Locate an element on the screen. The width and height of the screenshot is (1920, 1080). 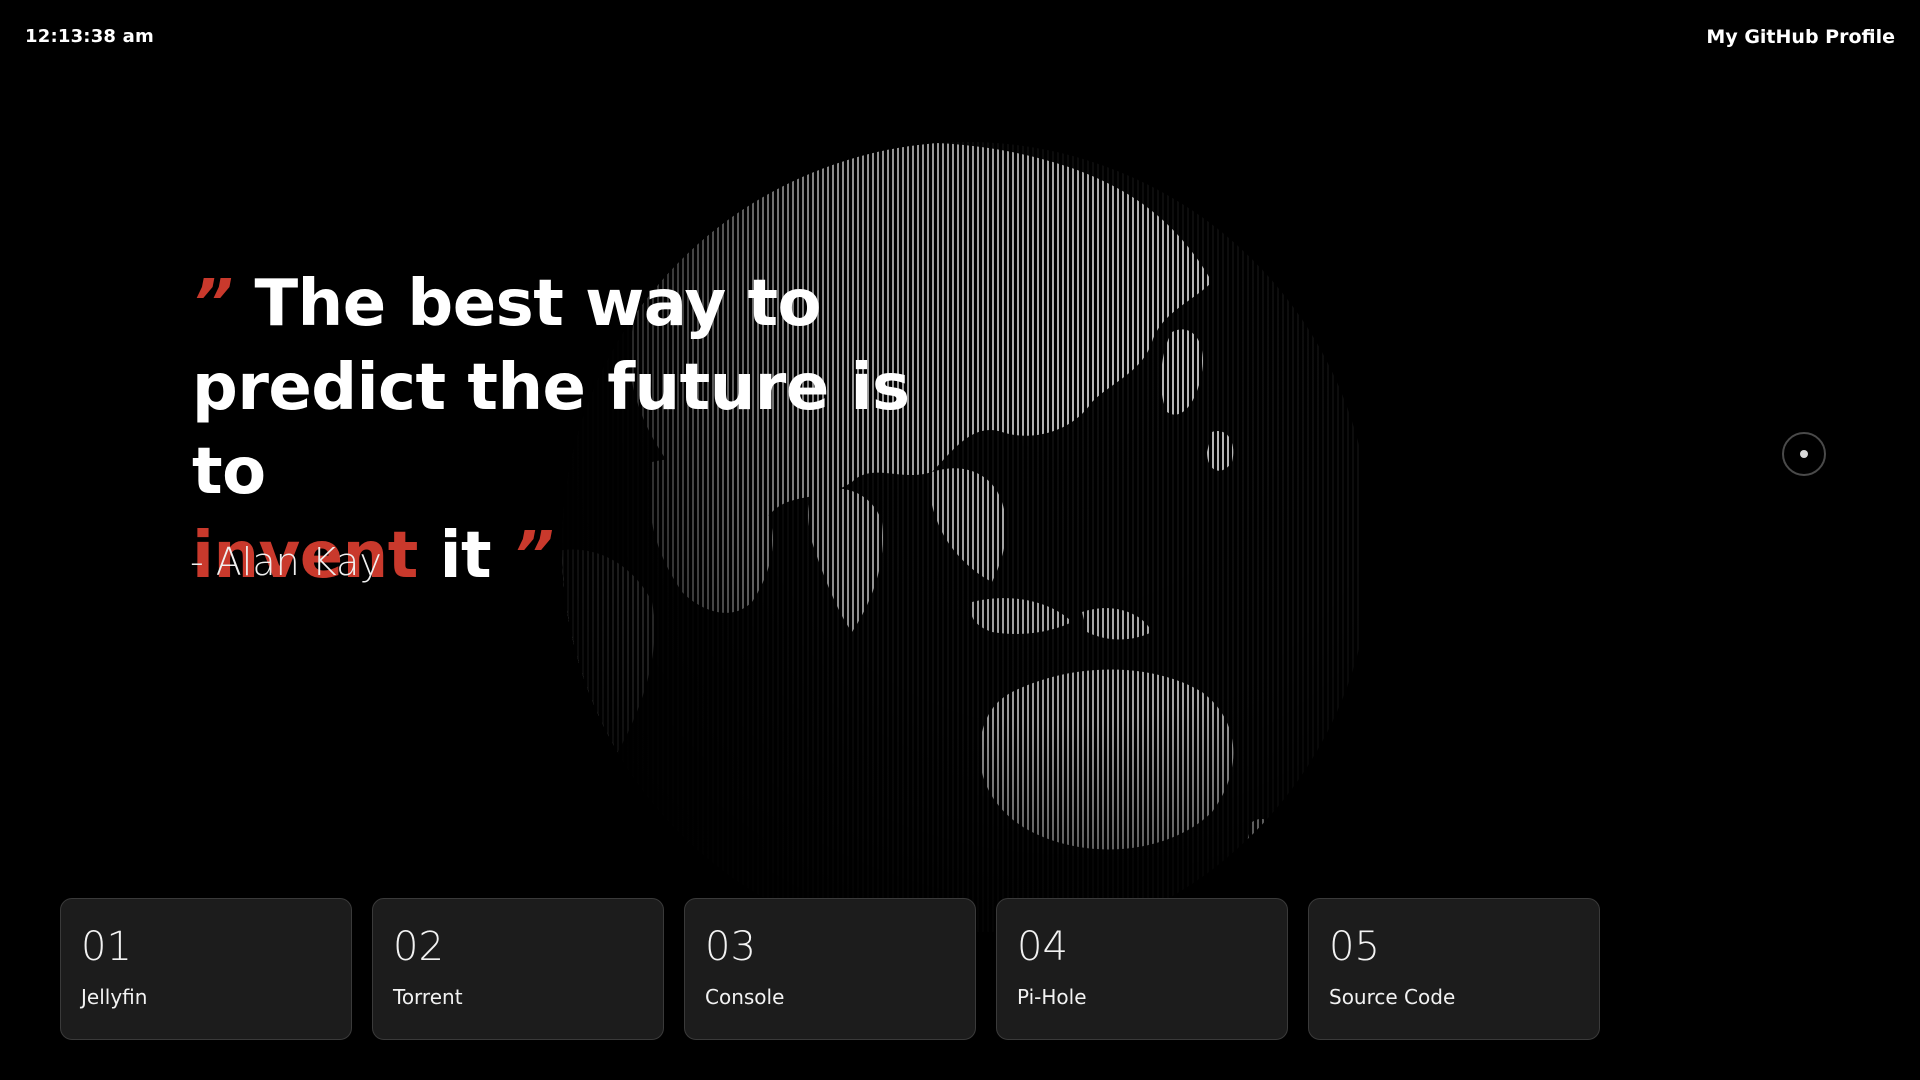
card-pi-hole: 04 Pi-Hole is located at coordinates (1142, 969).